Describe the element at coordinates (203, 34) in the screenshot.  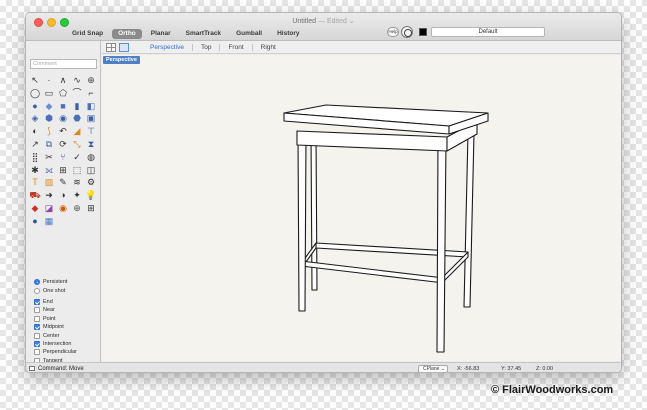
I see `mode-smarttrack-button: SmartTrack` at that location.